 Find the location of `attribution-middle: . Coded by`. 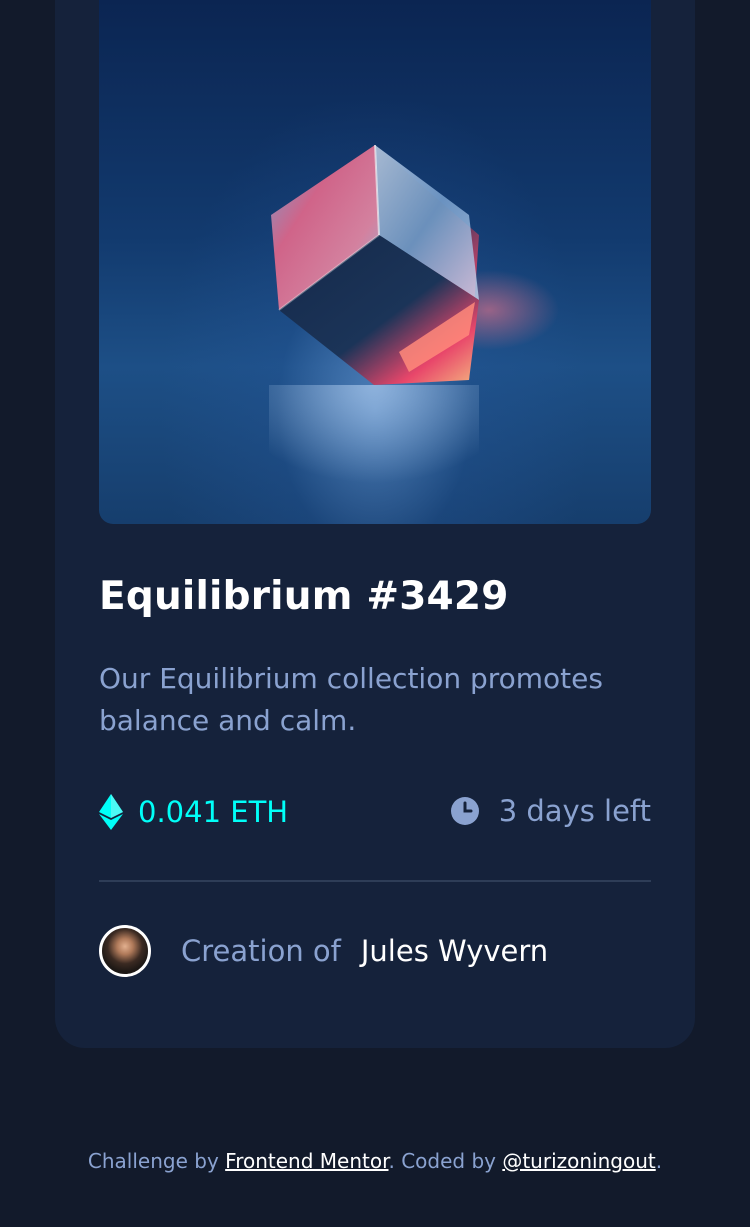

attribution-middle: . Coded by is located at coordinates (445, 1161).